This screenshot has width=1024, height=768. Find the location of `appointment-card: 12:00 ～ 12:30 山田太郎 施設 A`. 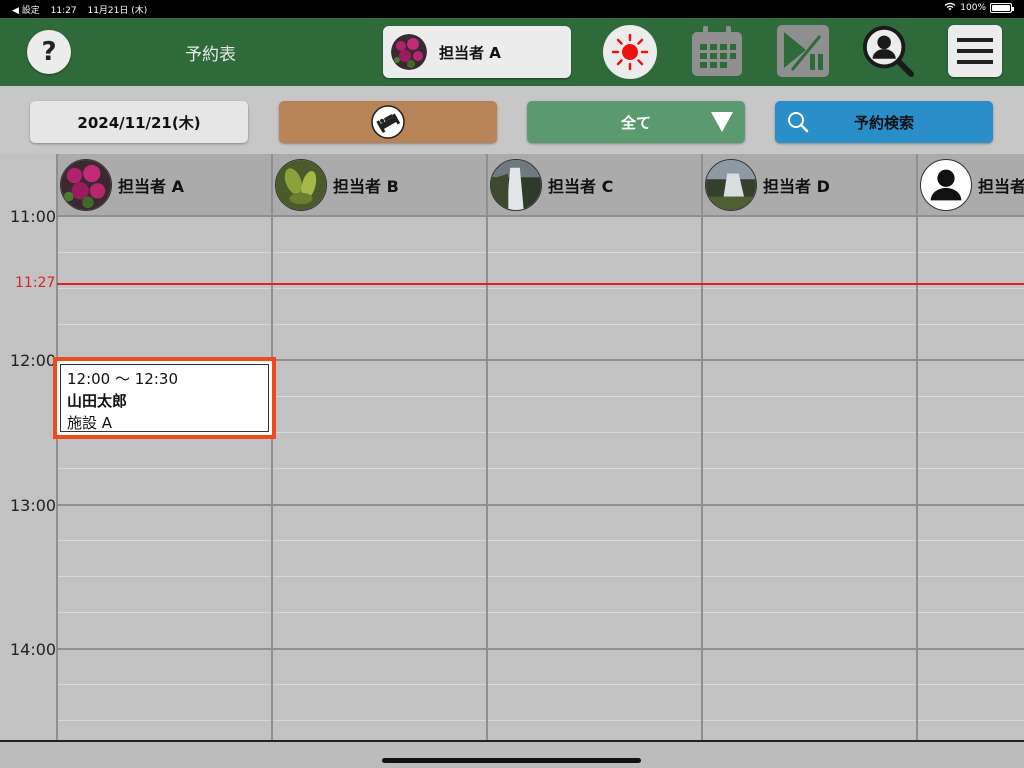

appointment-card: 12:00 ～ 12:30 山田太郎 施設 A is located at coordinates (164, 398).